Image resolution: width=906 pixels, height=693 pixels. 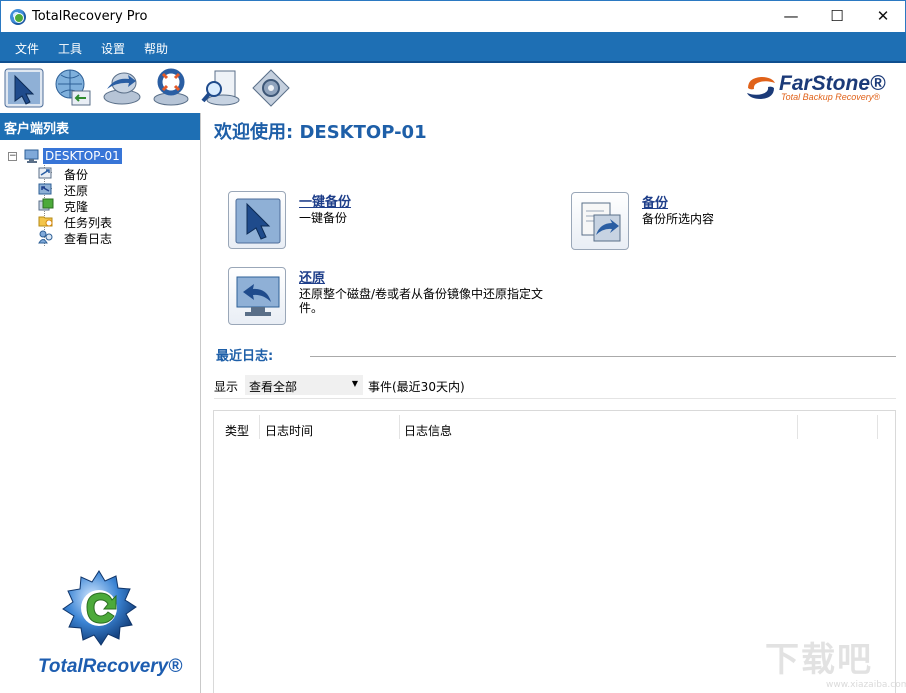 I want to click on magnifier-icon, so click(x=220, y=88).